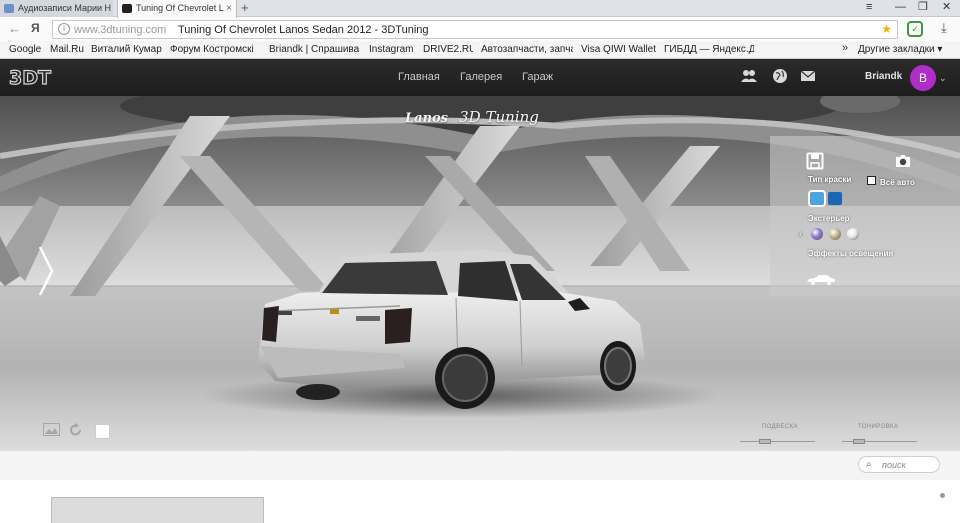  What do you see at coordinates (709, 49) in the screenshot?
I see `bookmark-item: ГИБДД — Яндекс.Д` at bounding box center [709, 49].